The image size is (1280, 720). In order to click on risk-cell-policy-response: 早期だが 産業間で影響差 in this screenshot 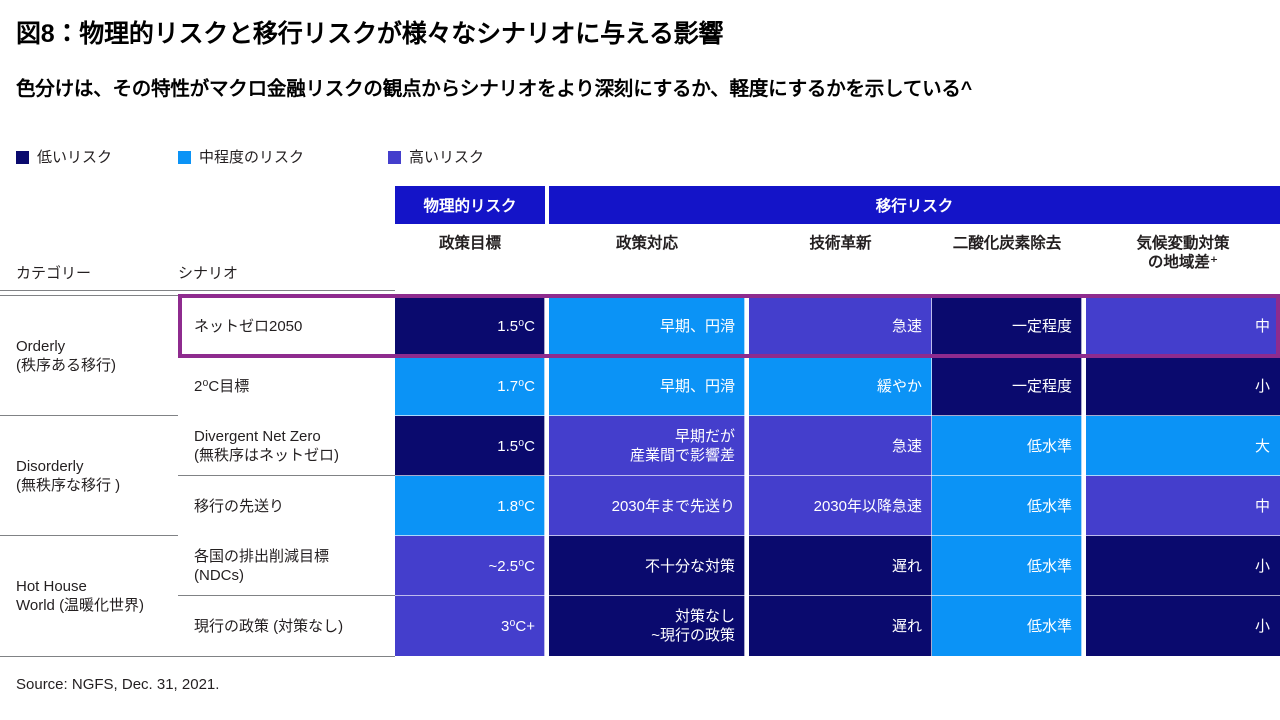, I will do `click(647, 446)`.